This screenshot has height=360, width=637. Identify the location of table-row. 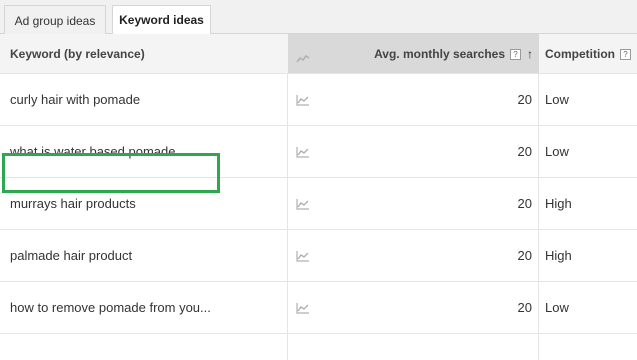
(318, 63).